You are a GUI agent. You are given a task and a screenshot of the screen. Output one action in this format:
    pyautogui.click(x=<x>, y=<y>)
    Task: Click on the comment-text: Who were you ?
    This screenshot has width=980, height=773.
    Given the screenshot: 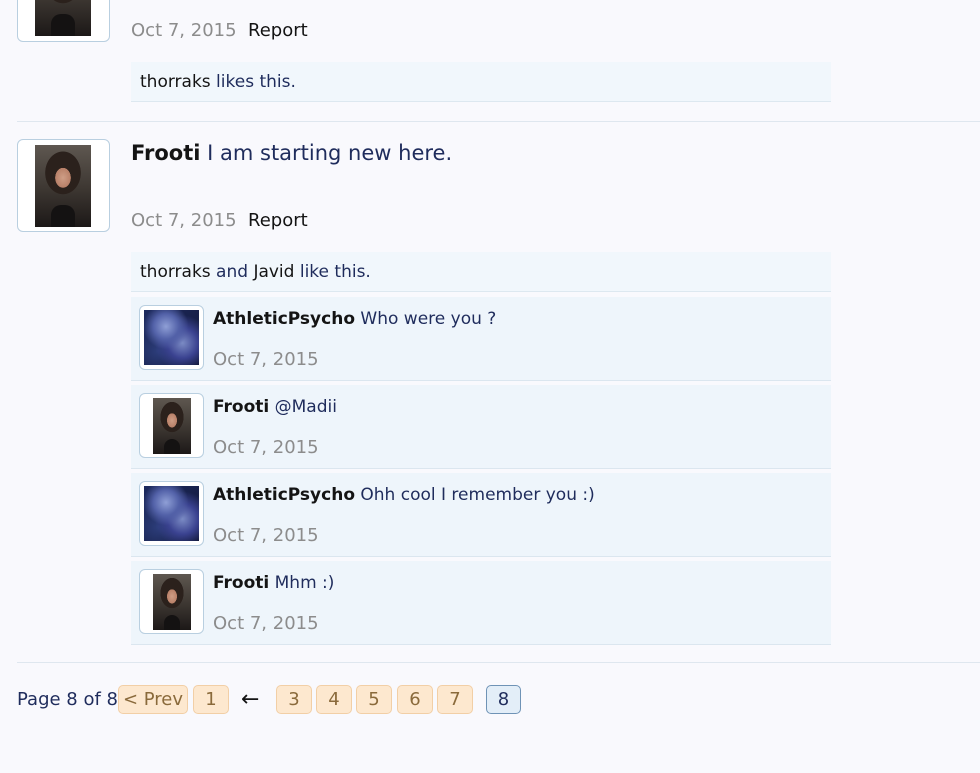 What is the action you would take?
    pyautogui.click(x=426, y=319)
    